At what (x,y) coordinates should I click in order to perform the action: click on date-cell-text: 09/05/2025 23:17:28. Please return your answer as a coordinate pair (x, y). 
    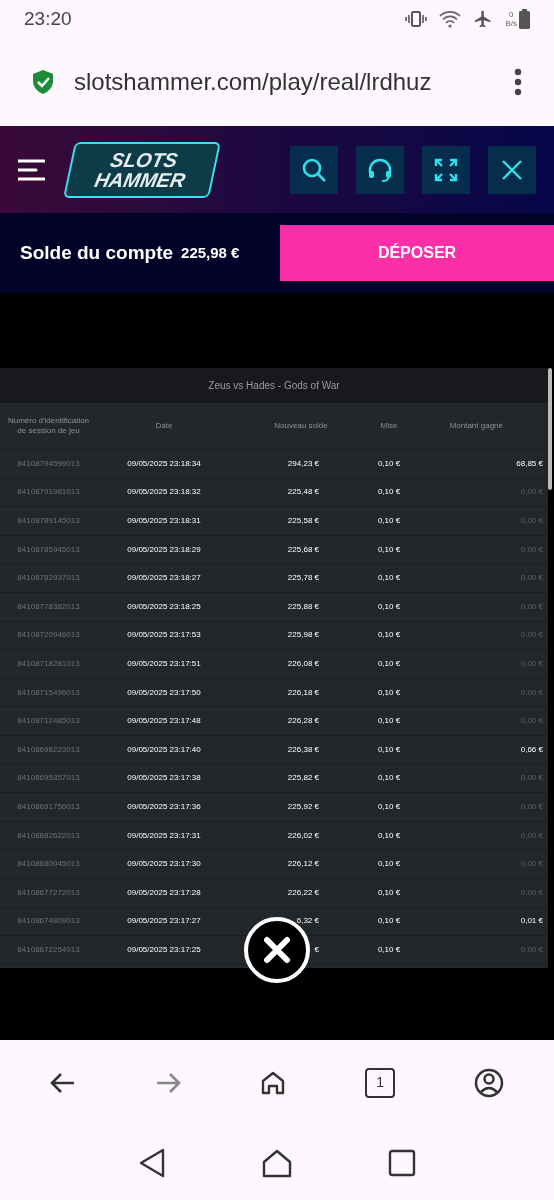
    Looking at the image, I should click on (164, 892).